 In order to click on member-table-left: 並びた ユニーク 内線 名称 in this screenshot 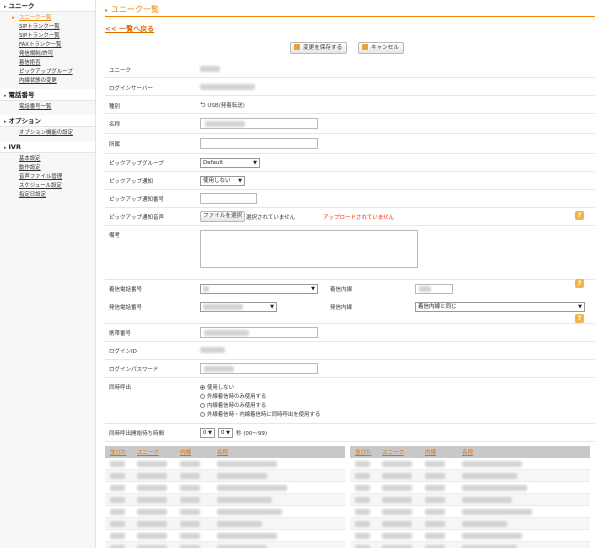, I will do `click(225, 497)`.